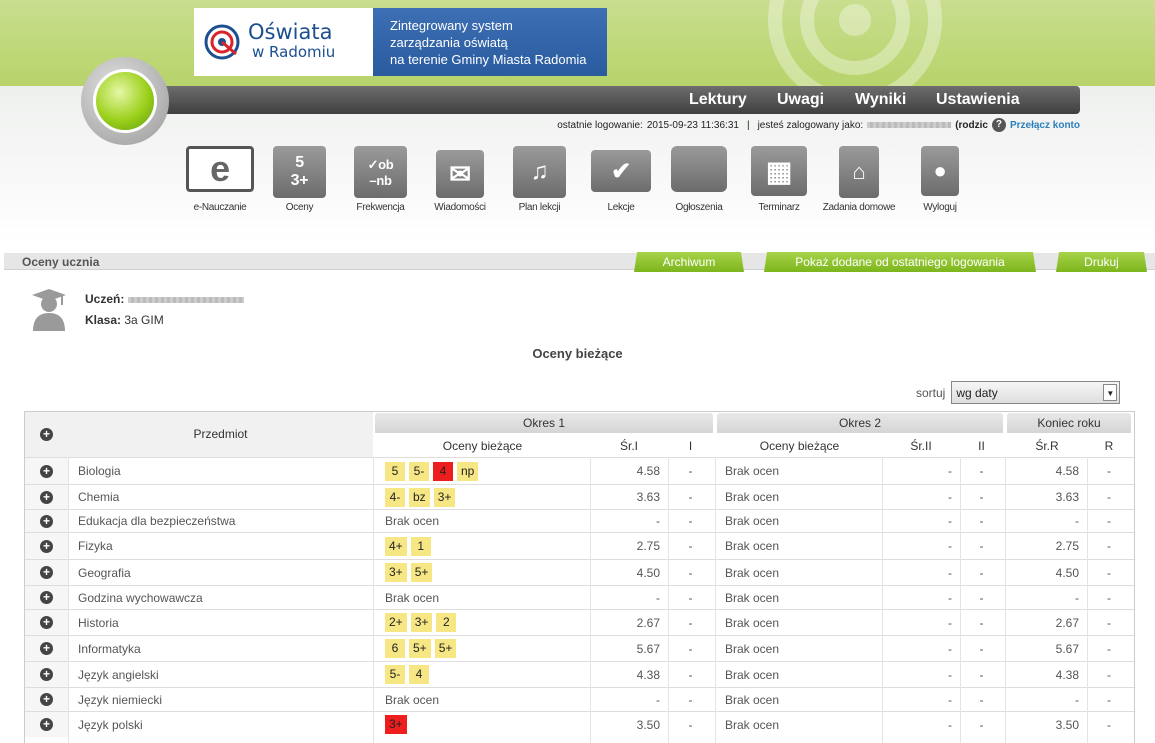 The width and height of the screenshot is (1155, 743). Describe the element at coordinates (1036, 392) in the screenshot. I see `sort-select: wg daty ▼` at that location.